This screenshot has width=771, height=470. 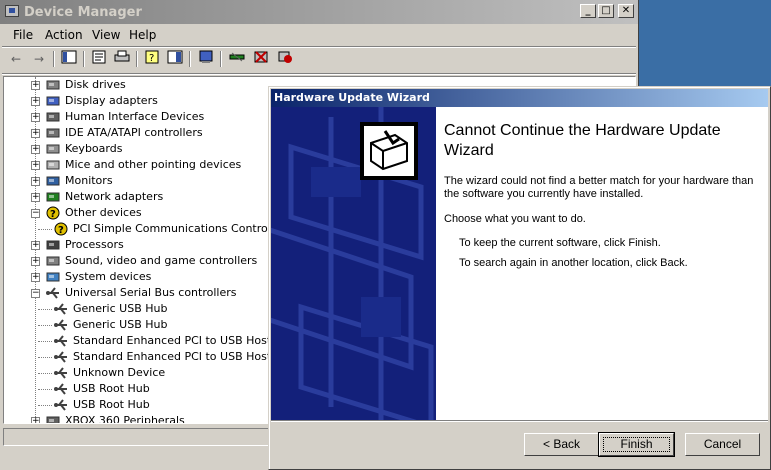 What do you see at coordinates (53, 245) in the screenshot?
I see `processor-icon` at bounding box center [53, 245].